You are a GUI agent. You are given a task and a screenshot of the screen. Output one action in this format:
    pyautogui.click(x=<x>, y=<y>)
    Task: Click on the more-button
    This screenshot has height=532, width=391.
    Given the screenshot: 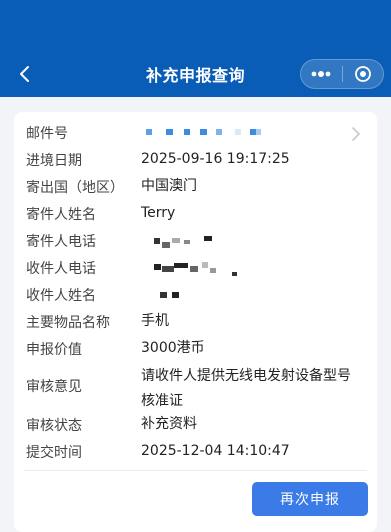 What is the action you would take?
    pyautogui.click(x=321, y=74)
    